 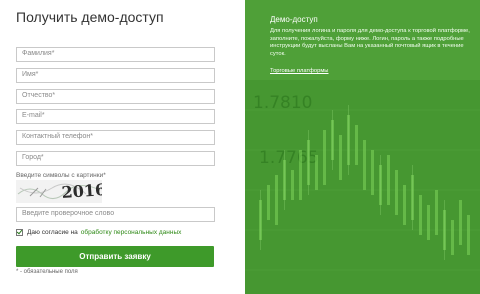 I want to click on middle-name-placeholder: Отчество*, so click(x=39, y=95).